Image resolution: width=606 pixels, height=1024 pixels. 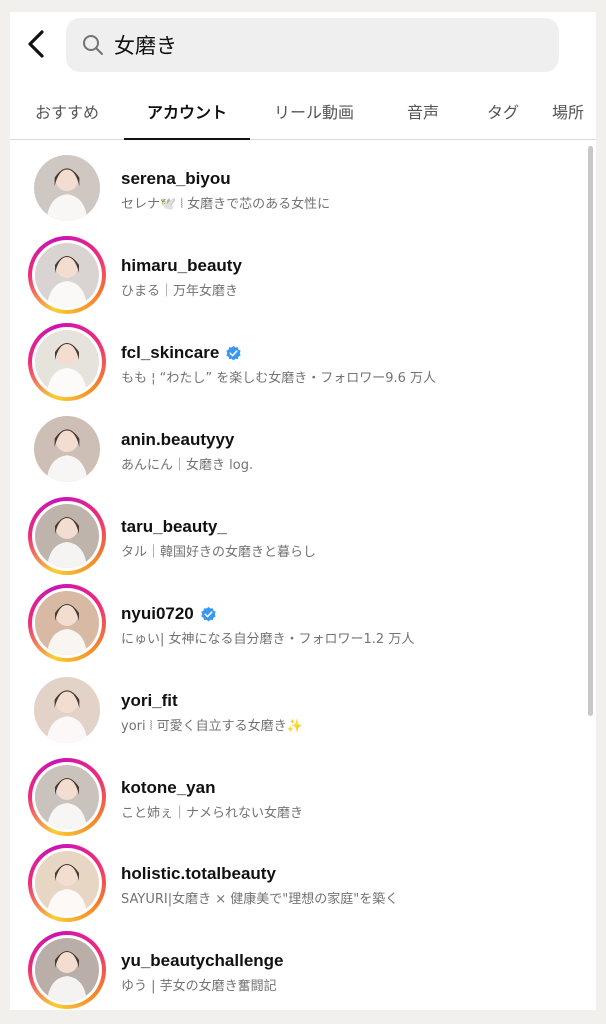 I want to click on account-row: anin.beautyyy あんにん｜女磨き log., so click(x=300, y=453).